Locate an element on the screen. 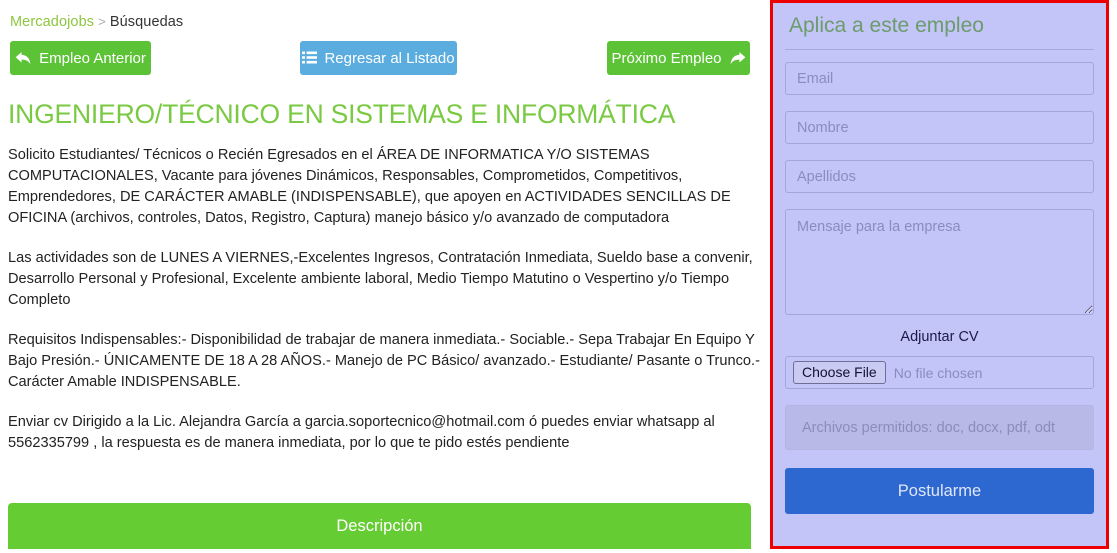  tab-descripcion-label: Descripción is located at coordinates (379, 525).